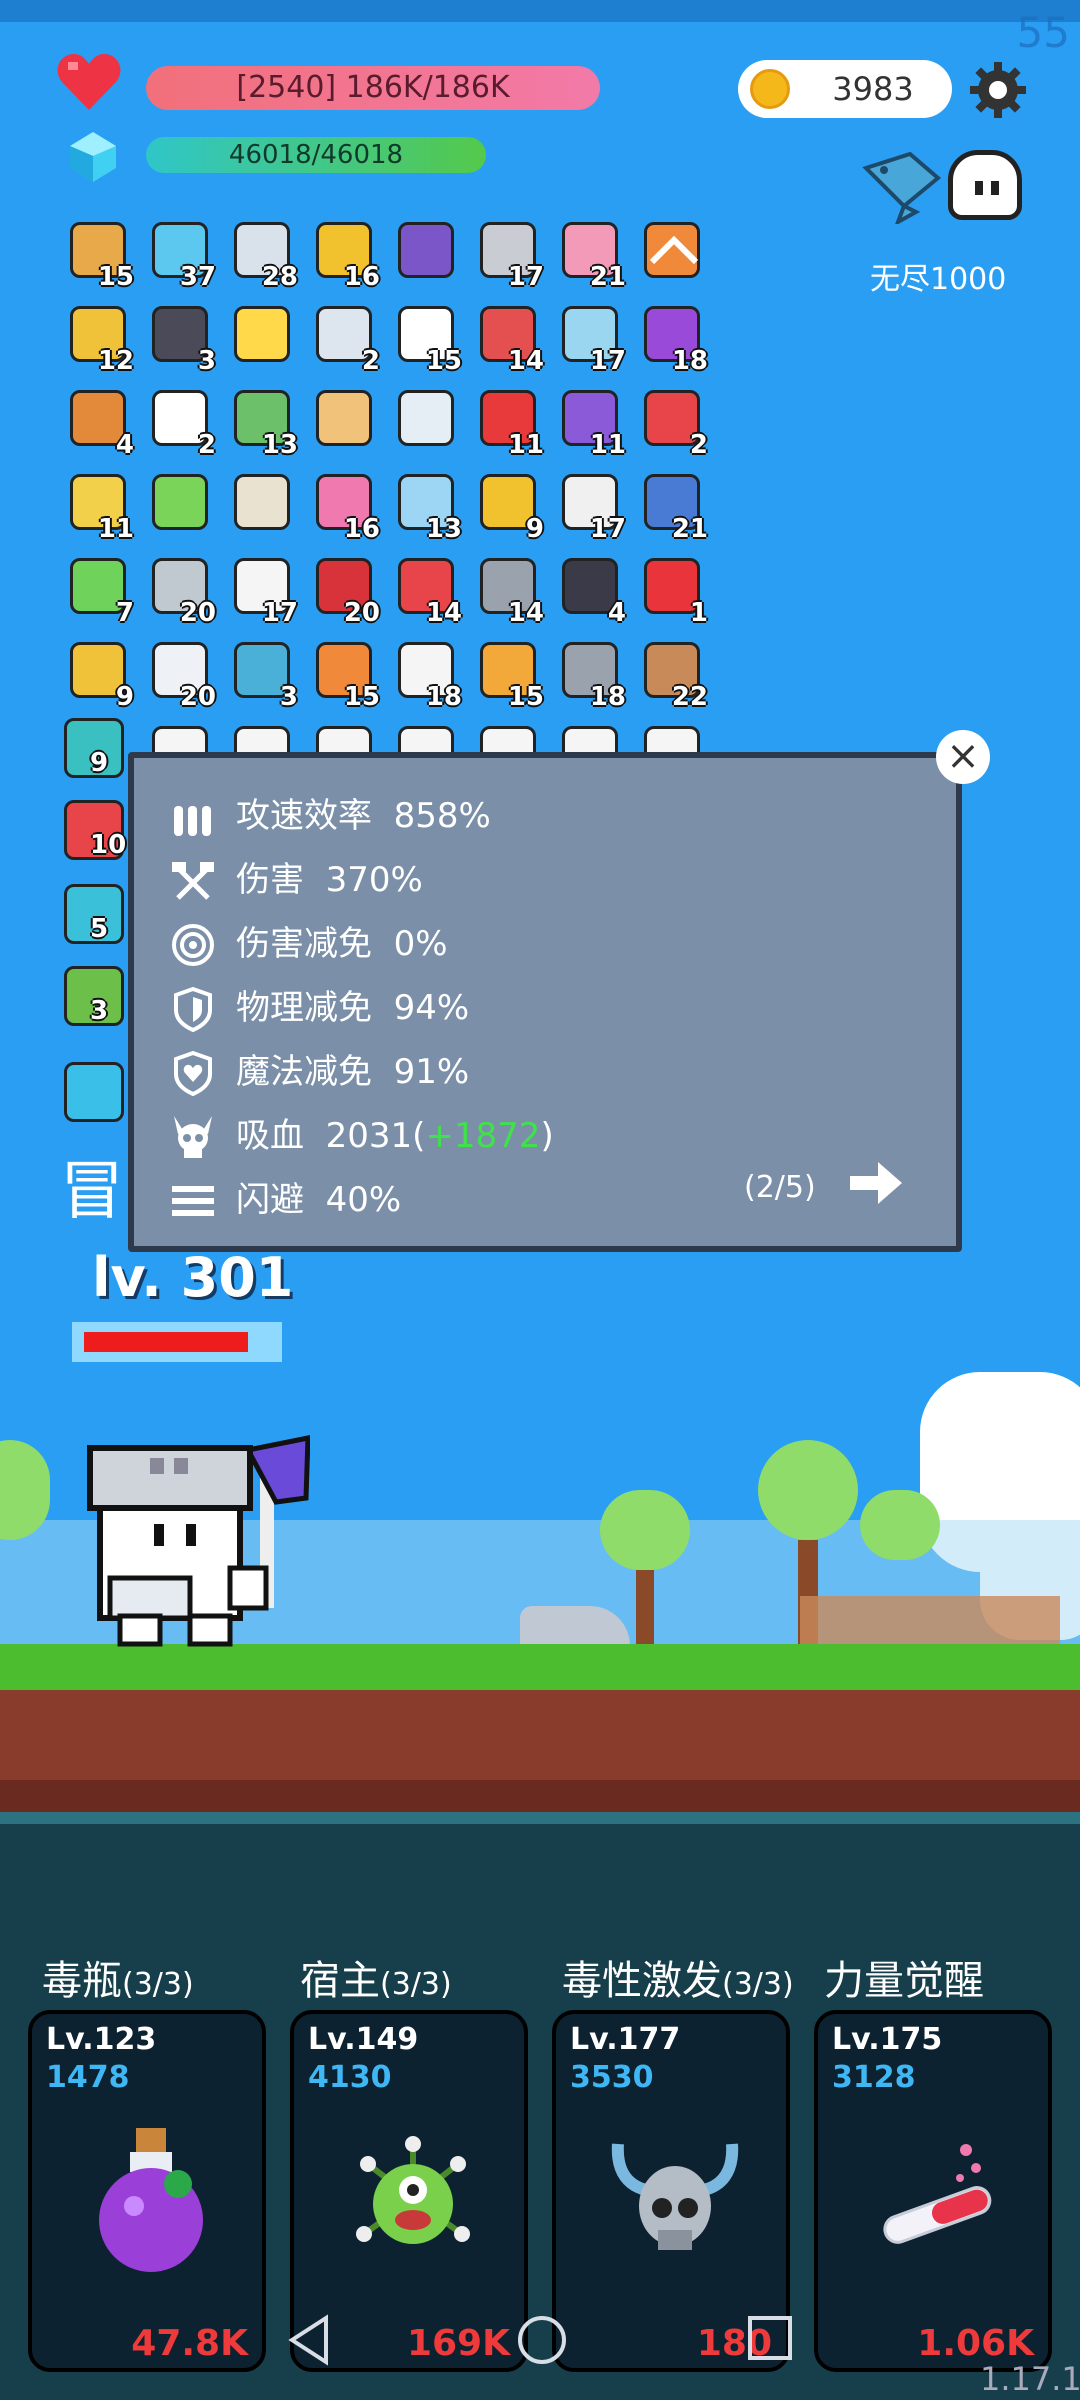  I want to click on inventory-item-side, so click(94, 1092).